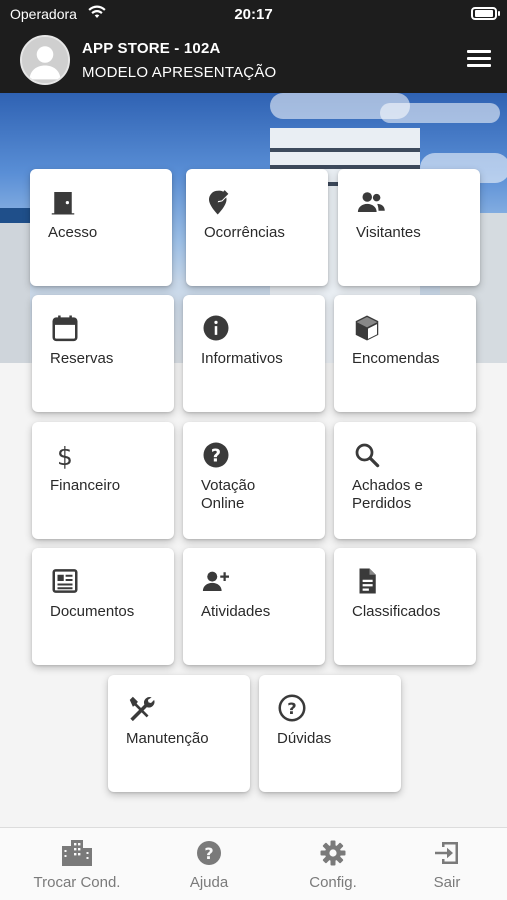  What do you see at coordinates (367, 328) in the screenshot?
I see `package-icon` at bounding box center [367, 328].